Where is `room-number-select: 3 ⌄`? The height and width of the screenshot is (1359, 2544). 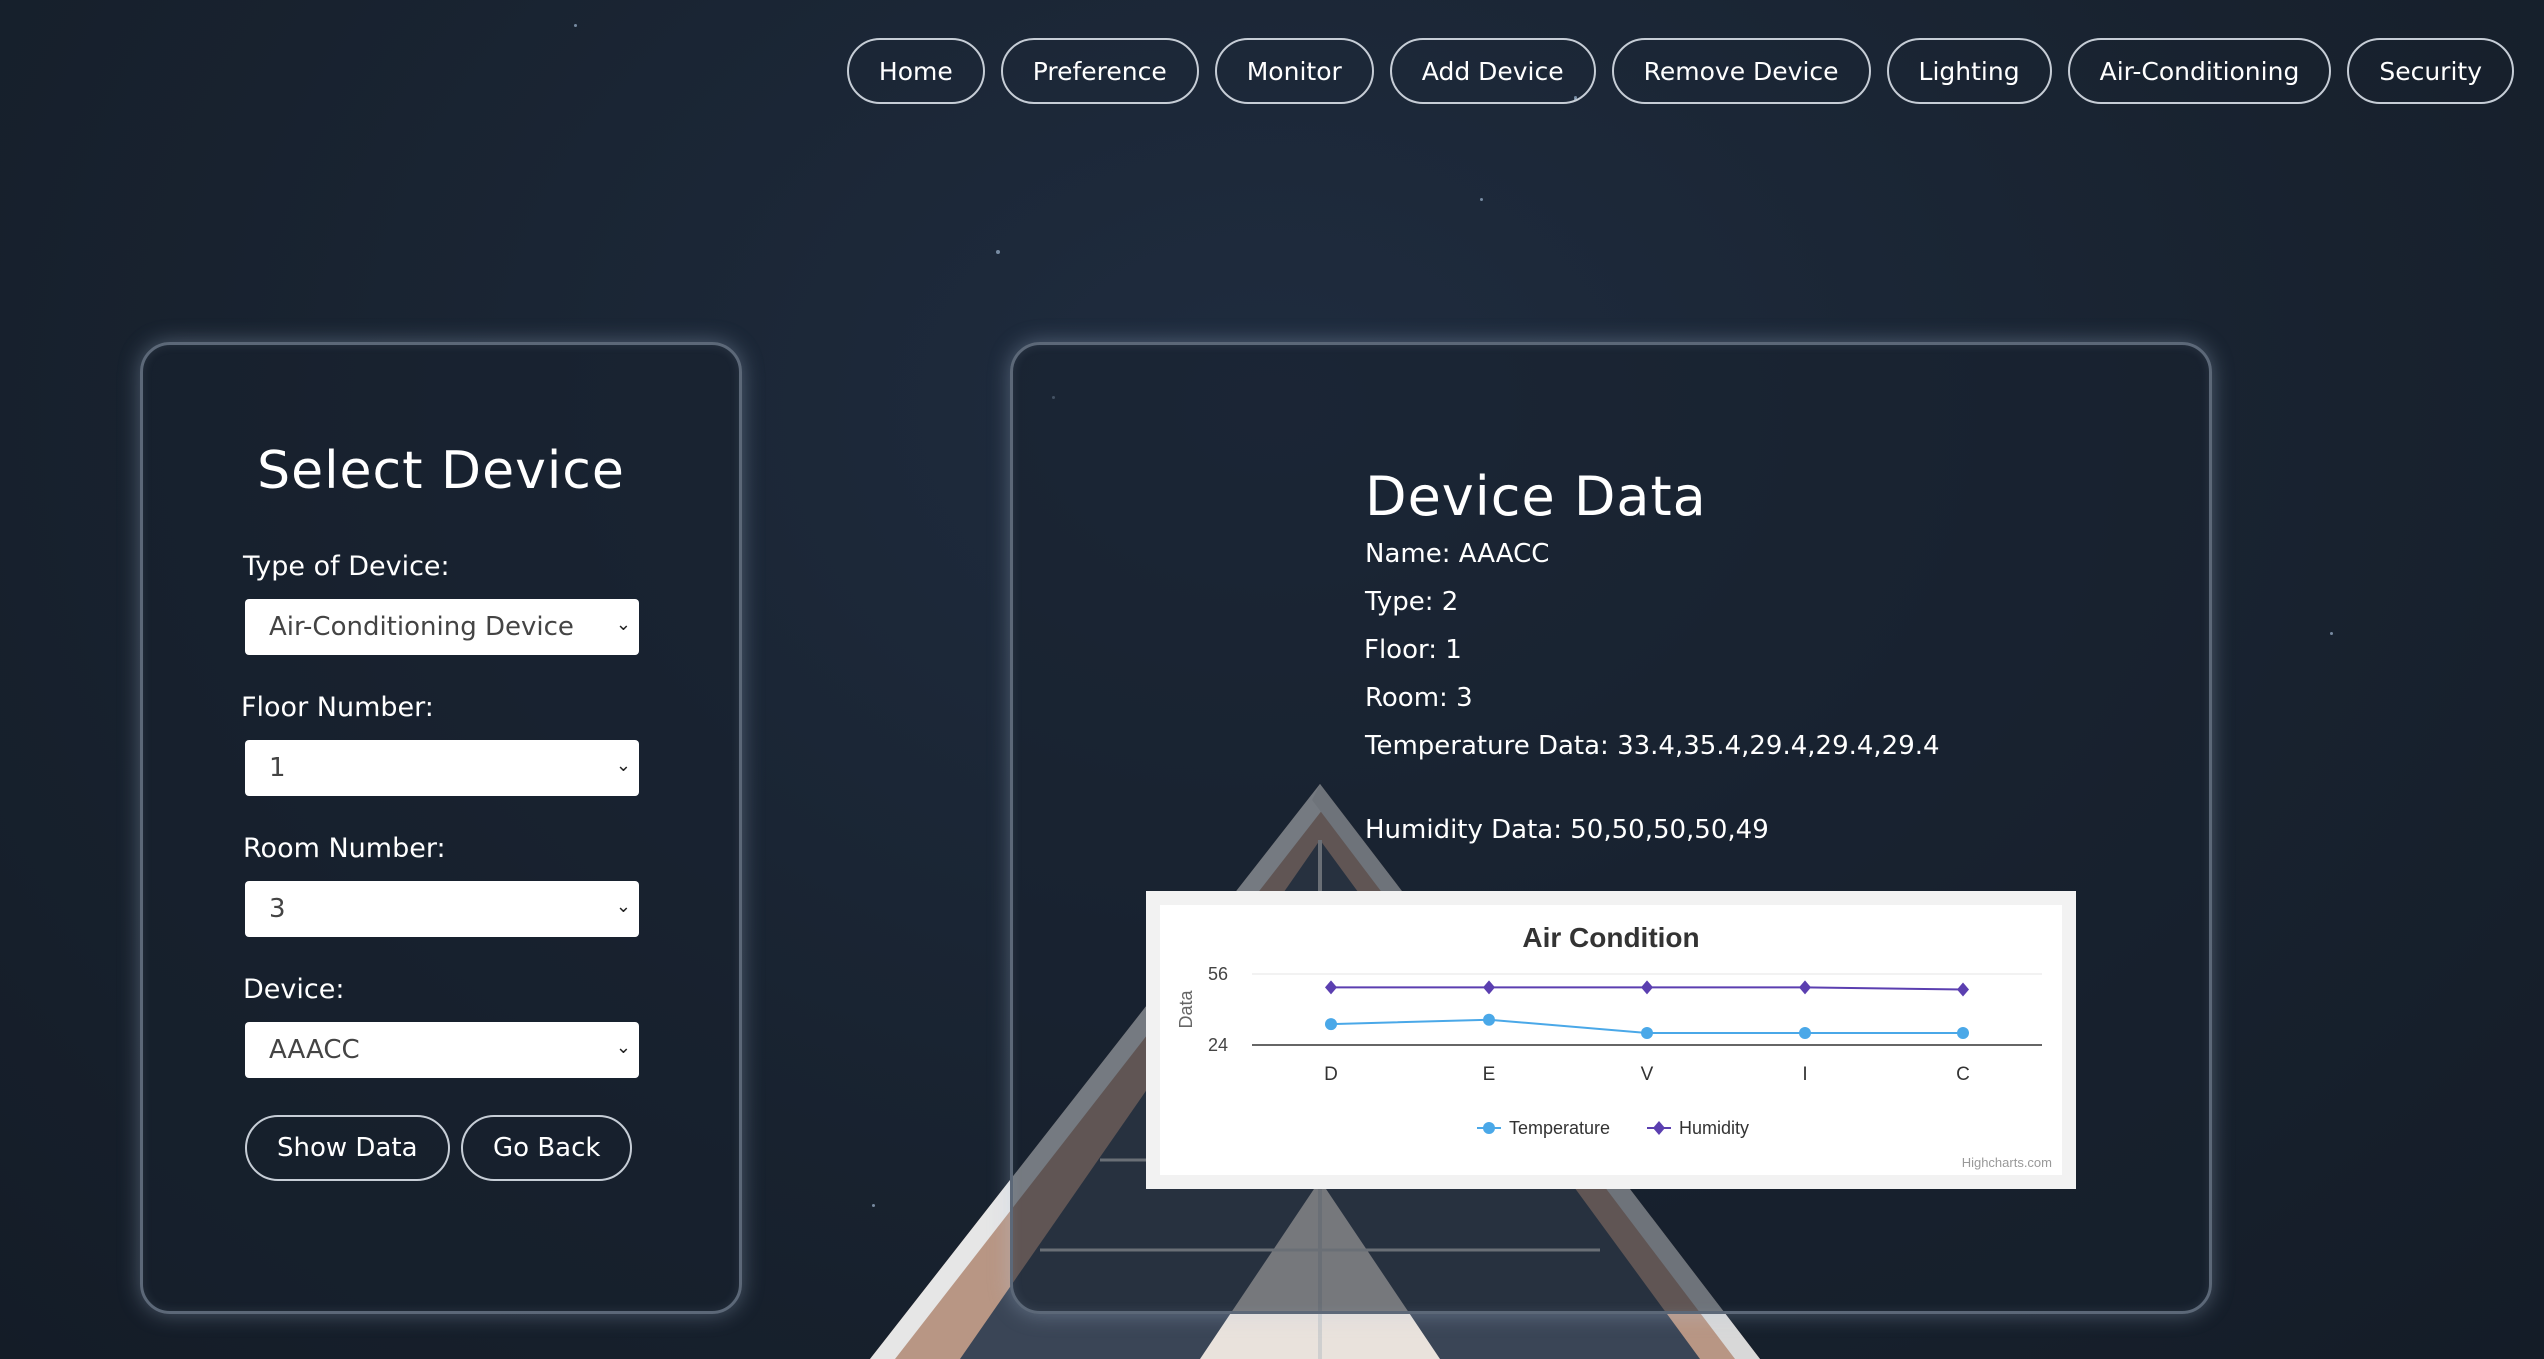
room-number-select: 3 ⌄ is located at coordinates (442, 909).